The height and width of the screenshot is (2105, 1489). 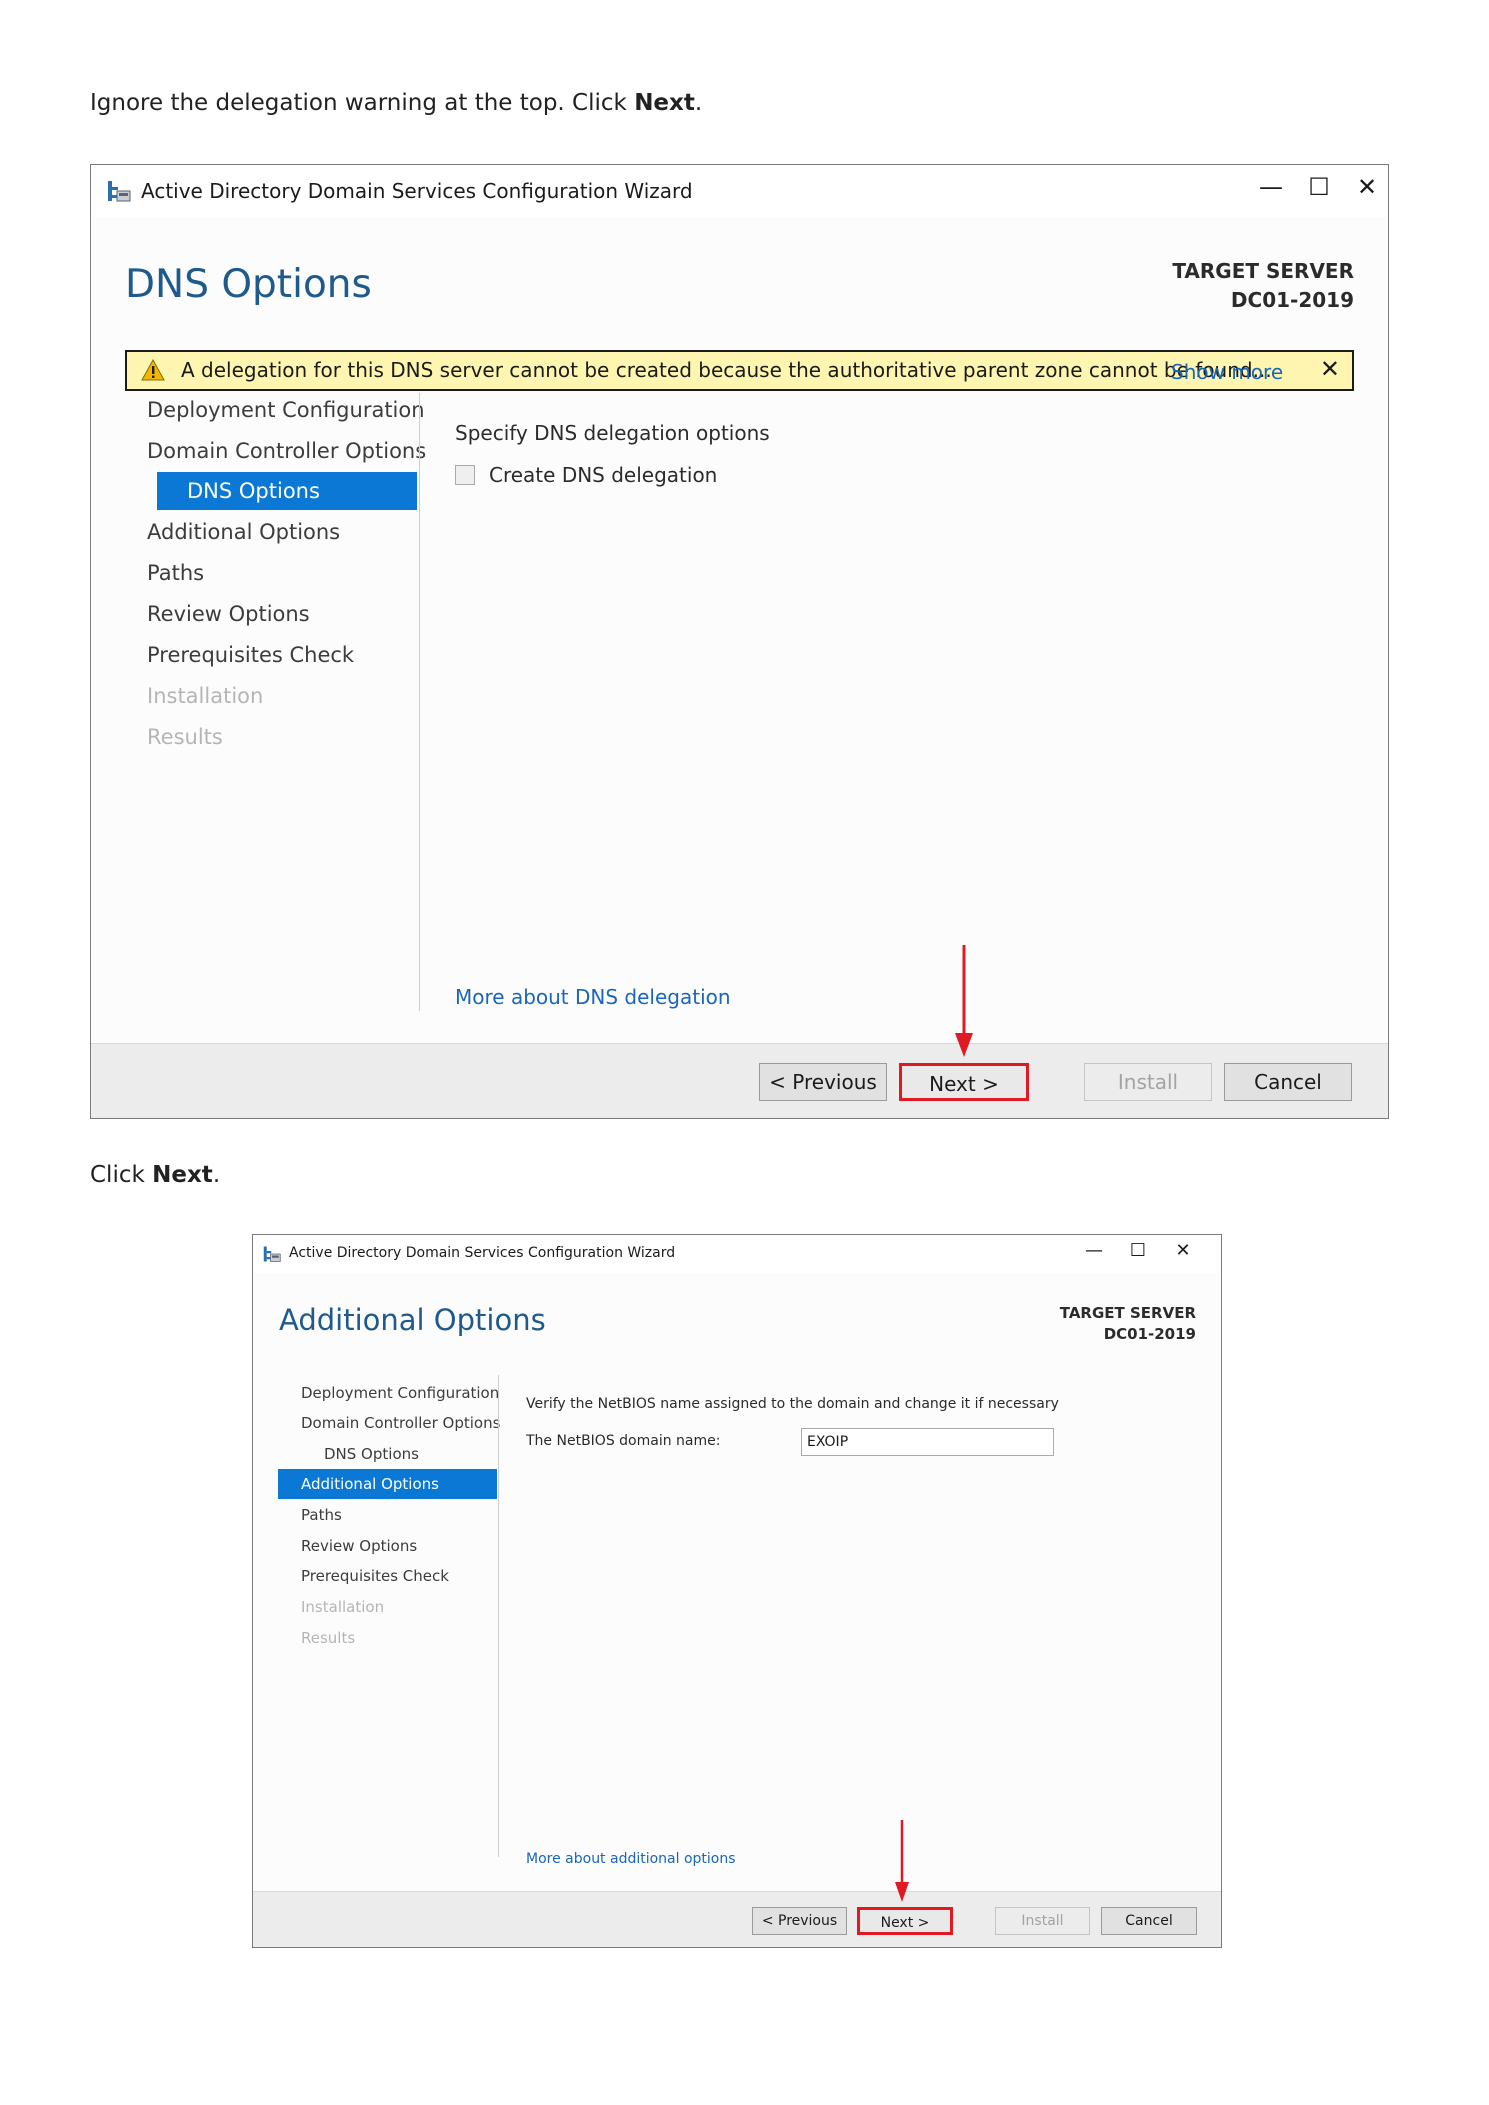 I want to click on show-more-link: Show more, so click(x=1227, y=372).